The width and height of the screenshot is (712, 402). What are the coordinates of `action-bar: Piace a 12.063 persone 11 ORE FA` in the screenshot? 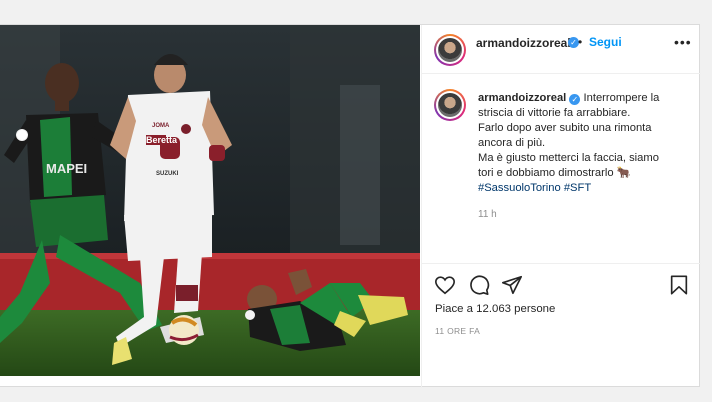 It's located at (561, 325).